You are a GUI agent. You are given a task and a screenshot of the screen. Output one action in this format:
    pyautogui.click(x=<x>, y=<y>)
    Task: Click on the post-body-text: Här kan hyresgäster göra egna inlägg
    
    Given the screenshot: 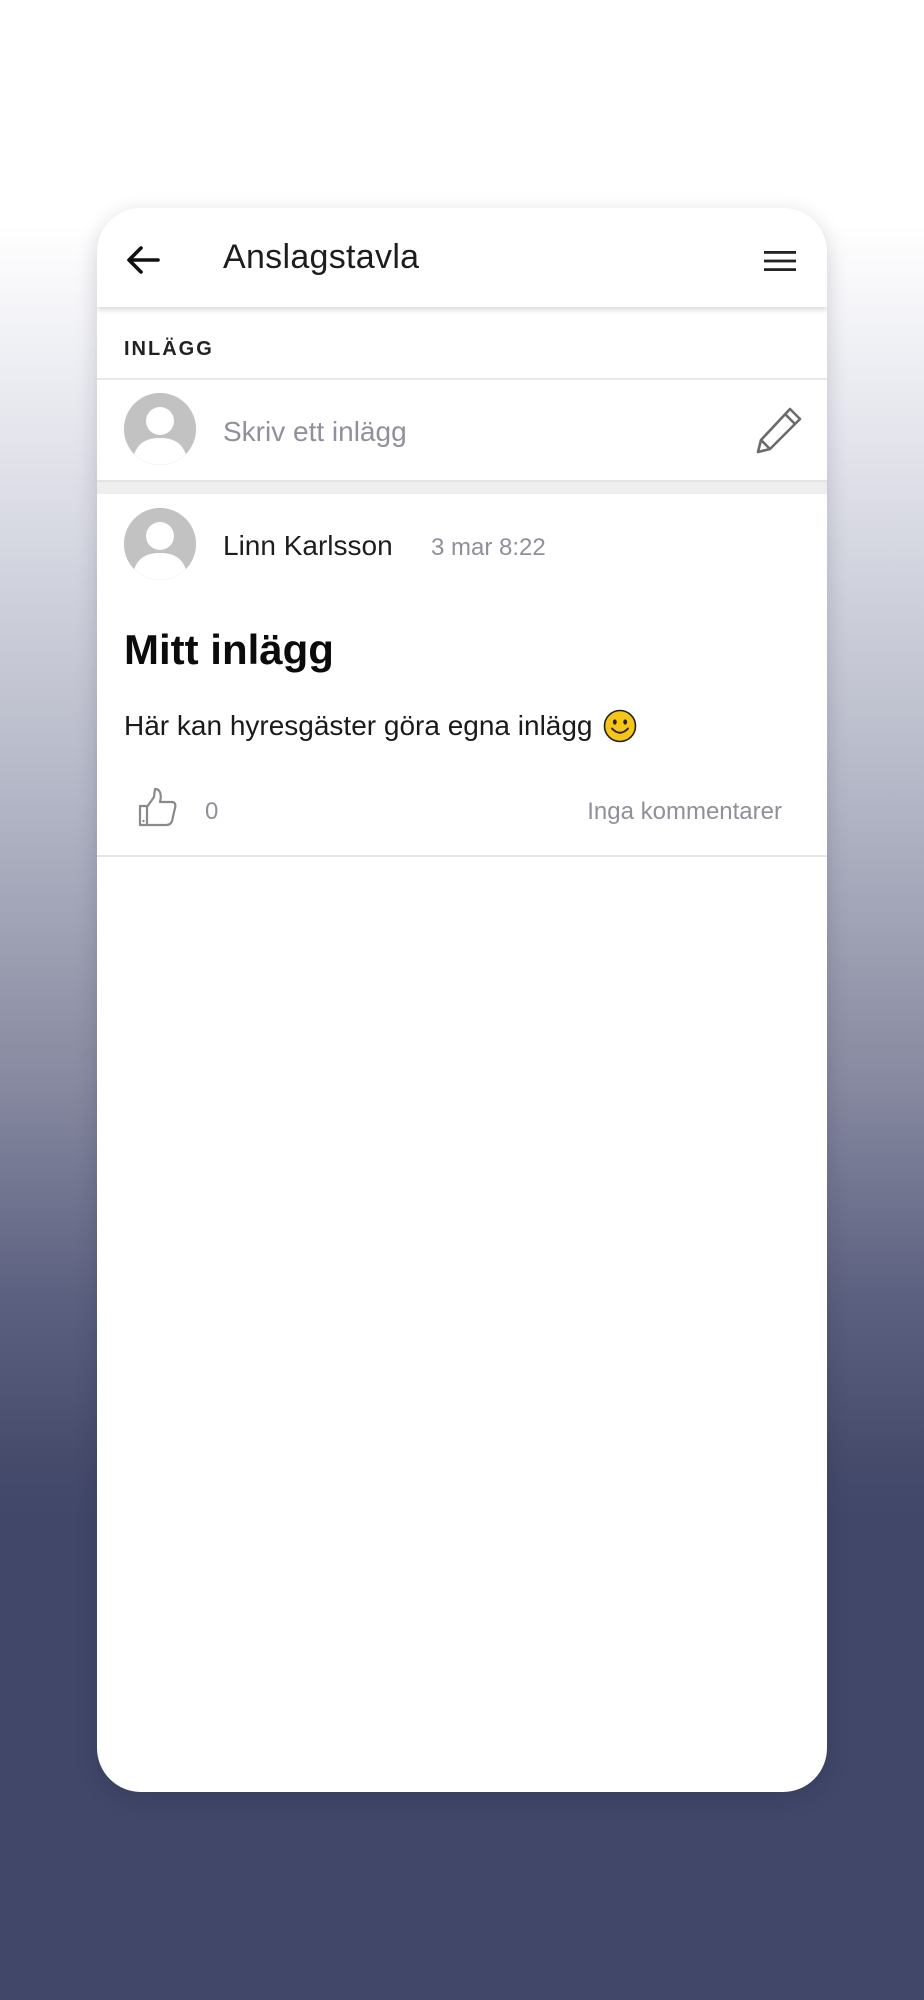 What is the action you would take?
    pyautogui.click(x=358, y=725)
    